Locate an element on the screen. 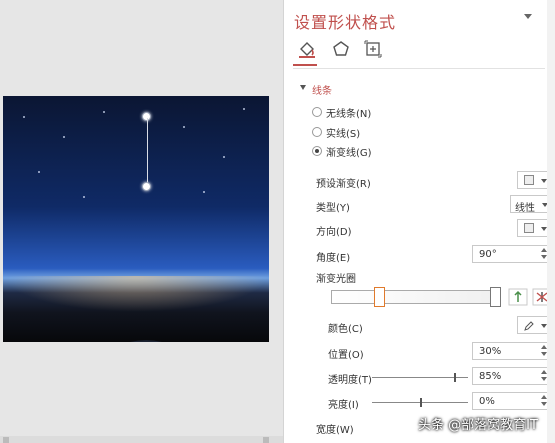  type-label: 类型(Y) is located at coordinates (333, 208).